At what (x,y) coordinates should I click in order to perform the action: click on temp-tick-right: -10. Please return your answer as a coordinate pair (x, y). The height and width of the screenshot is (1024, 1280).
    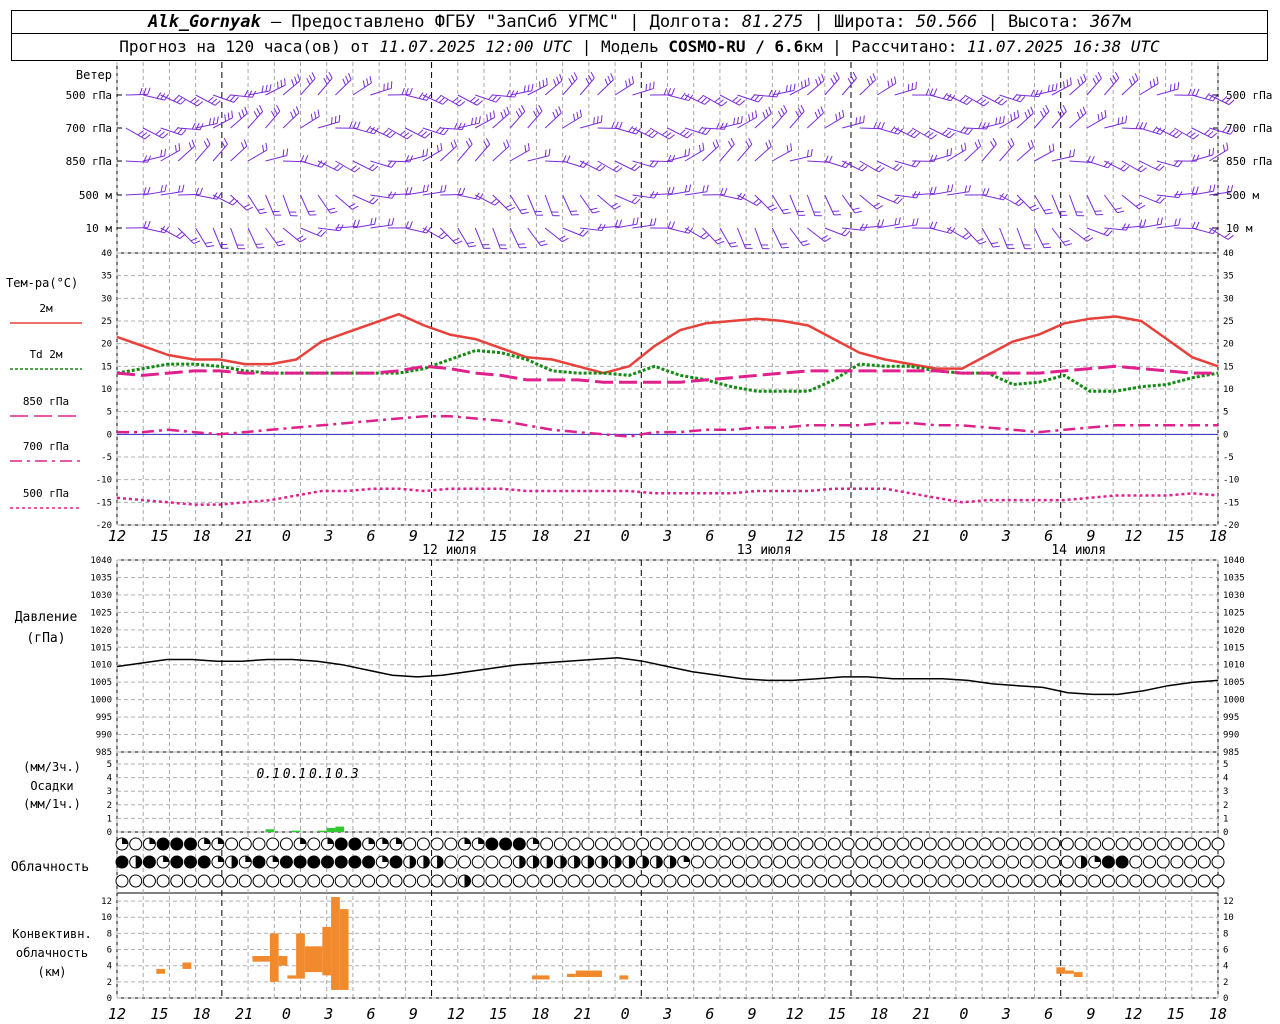
    Looking at the image, I should click on (1231, 481).